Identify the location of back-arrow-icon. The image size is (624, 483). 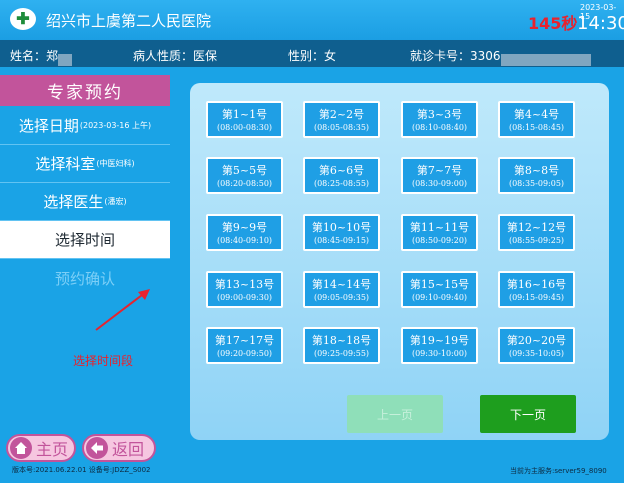
(97, 448).